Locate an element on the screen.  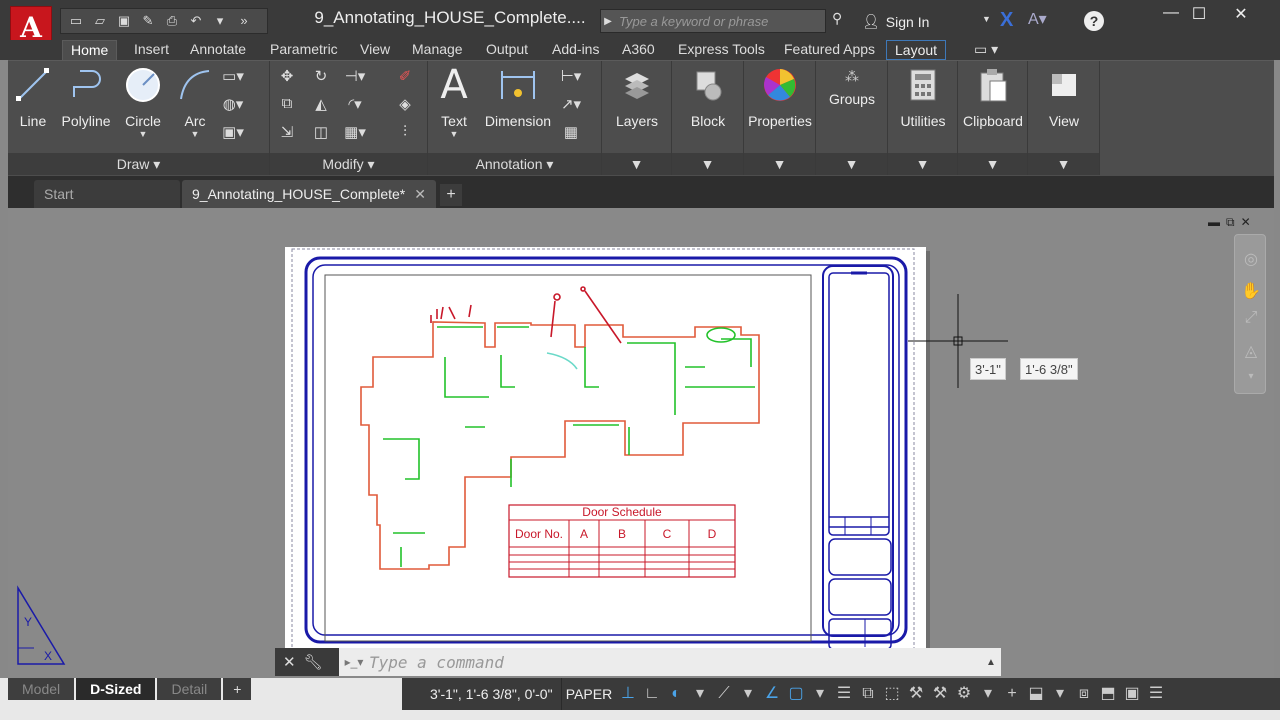
utilities-button: Utilities is located at coordinates (923, 97).